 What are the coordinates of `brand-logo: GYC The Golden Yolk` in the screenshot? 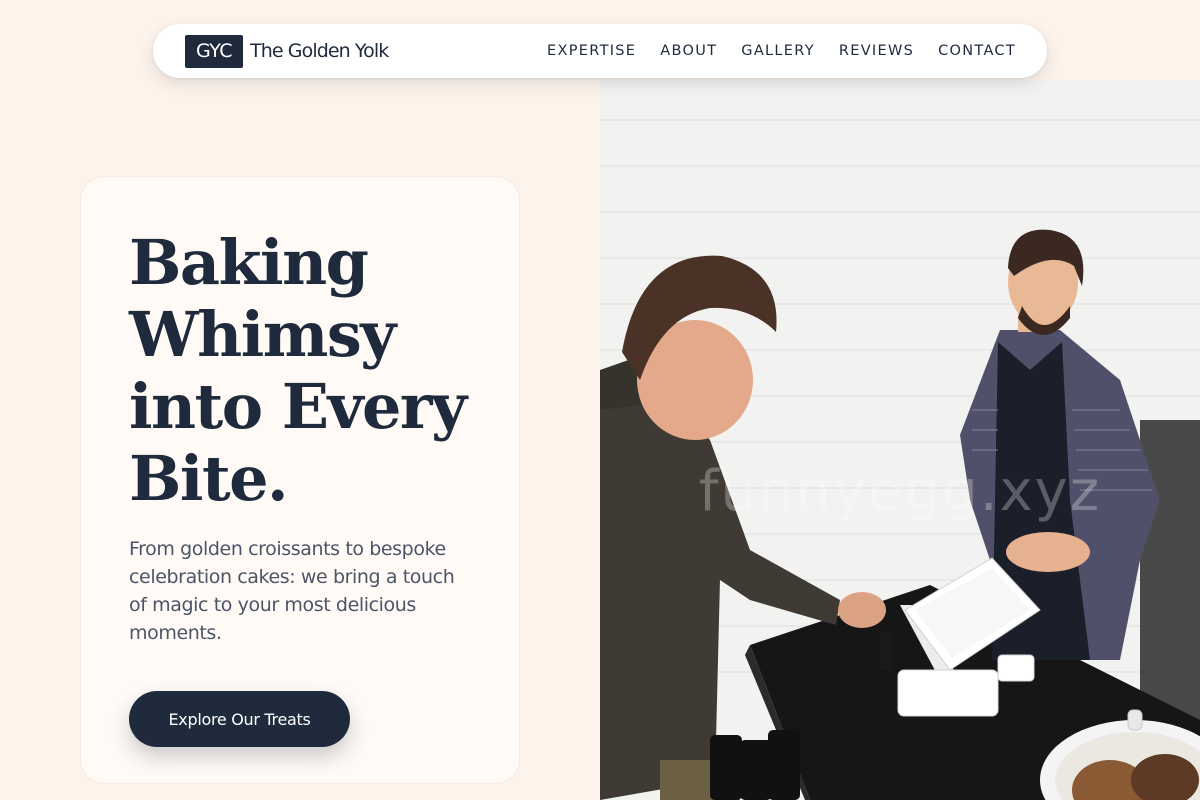 It's located at (287, 51).